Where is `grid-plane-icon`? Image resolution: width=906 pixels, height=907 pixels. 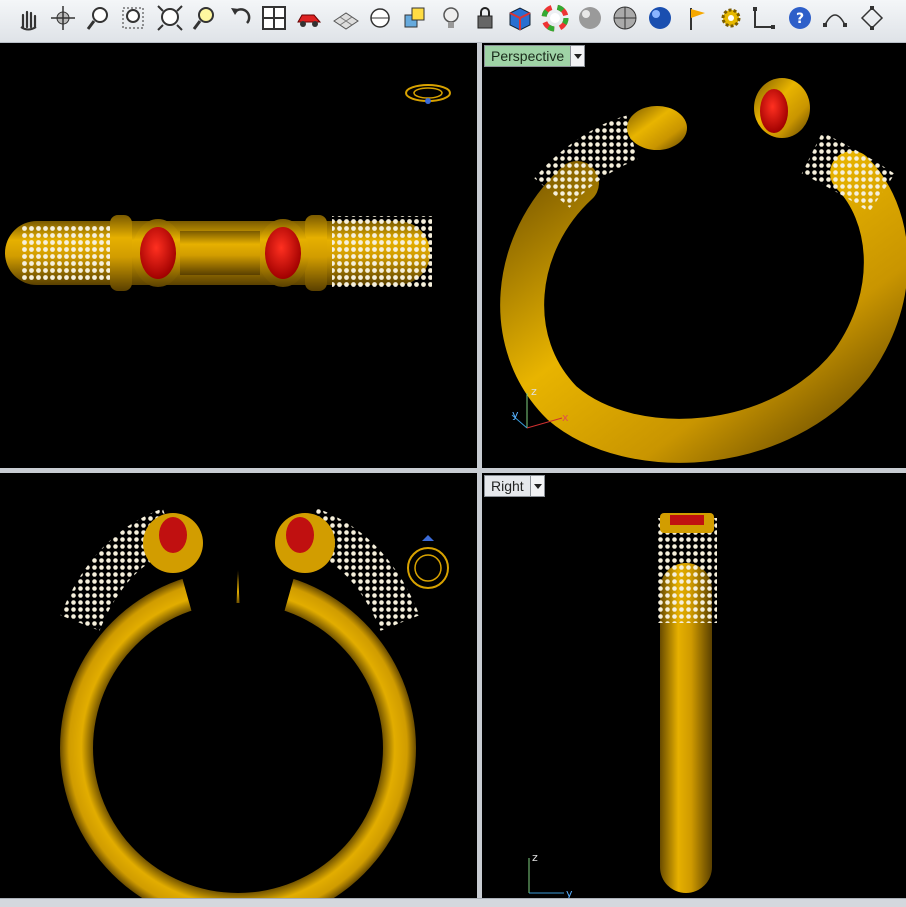 grid-plane-icon is located at coordinates (346, 18).